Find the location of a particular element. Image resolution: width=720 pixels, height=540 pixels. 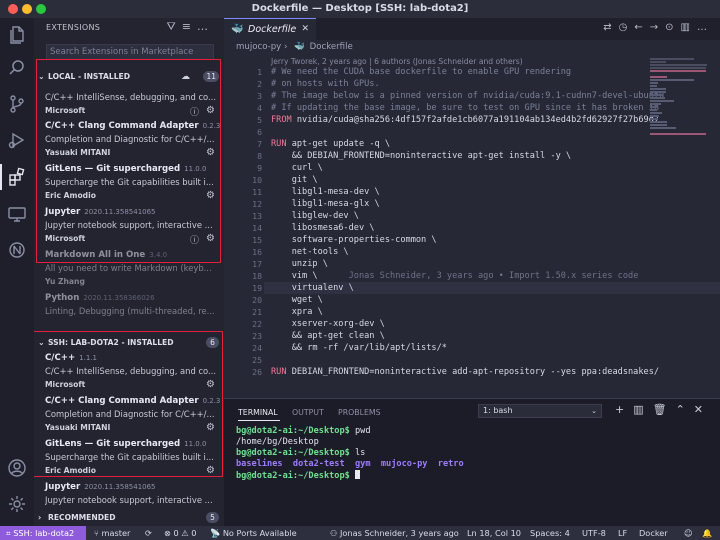

trash-icon: 🗑 is located at coordinates (664, 409).